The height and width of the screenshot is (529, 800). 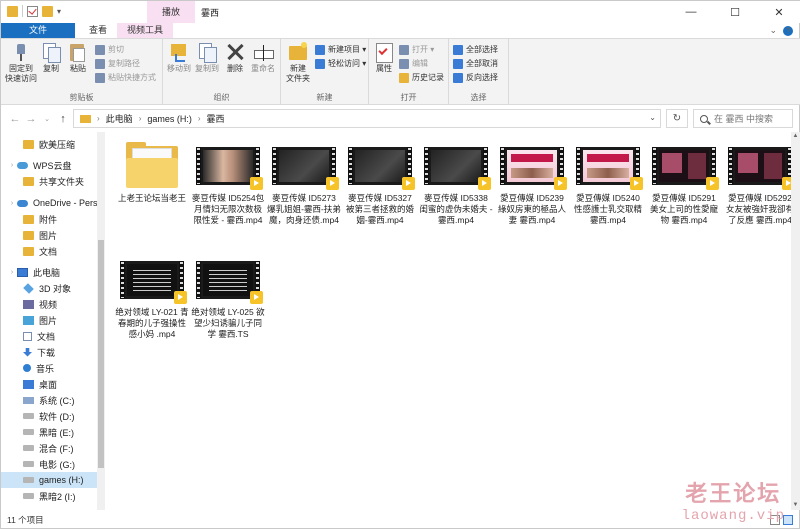 What do you see at coordinates (773, 30) in the screenshot?
I see `collapse-ribbon-icon: ⌄` at bounding box center [773, 30].